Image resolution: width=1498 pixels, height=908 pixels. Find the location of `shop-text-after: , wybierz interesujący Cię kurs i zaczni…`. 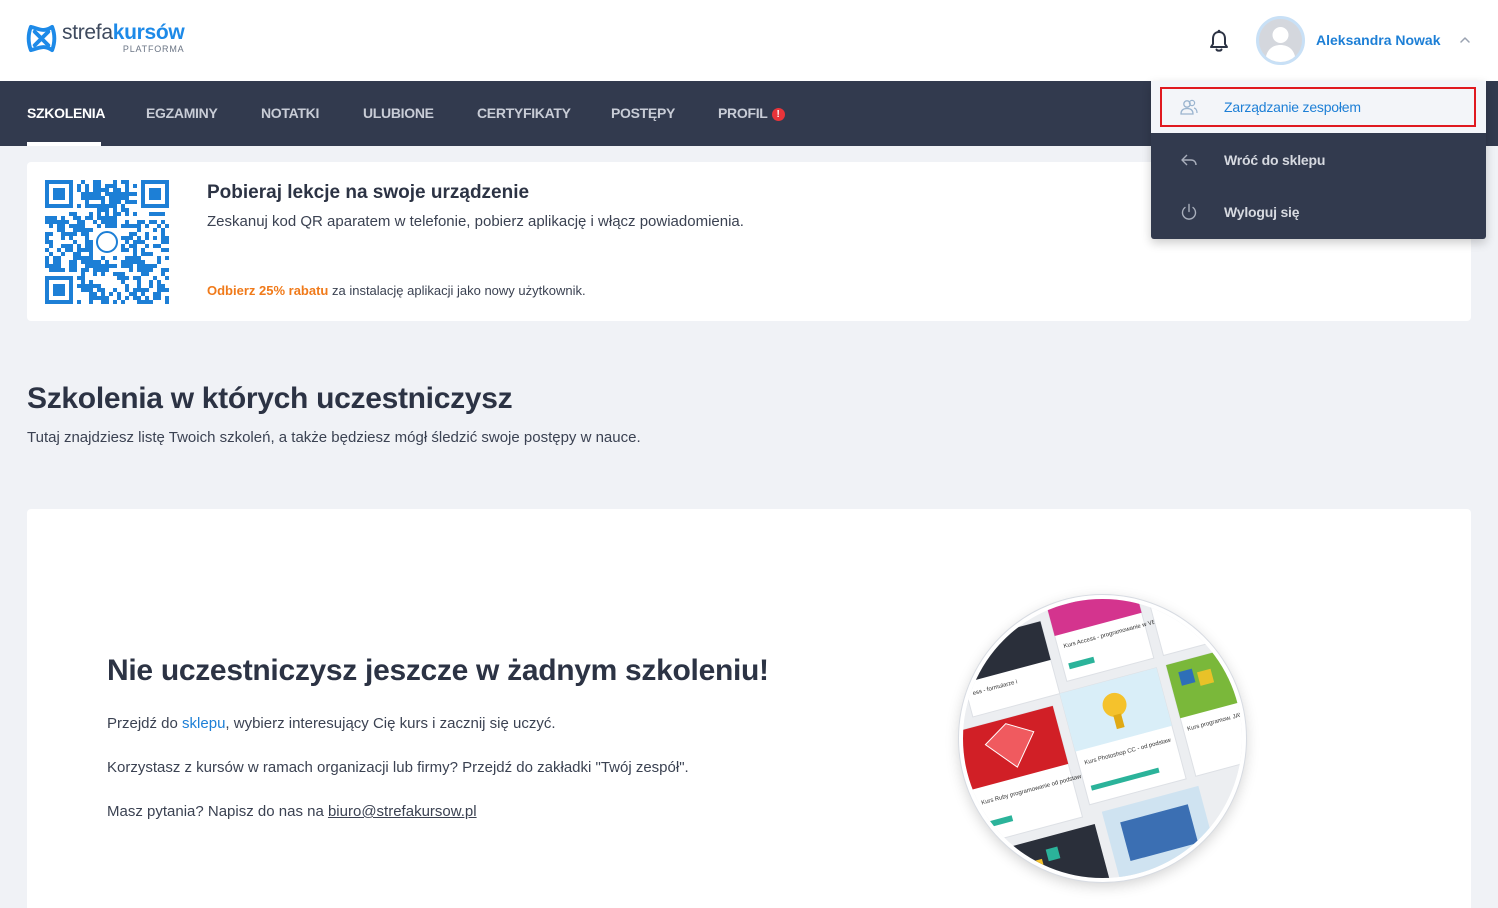

shop-text-after: , wybierz interesujący Cię kurs i zaczni… is located at coordinates (390, 723).